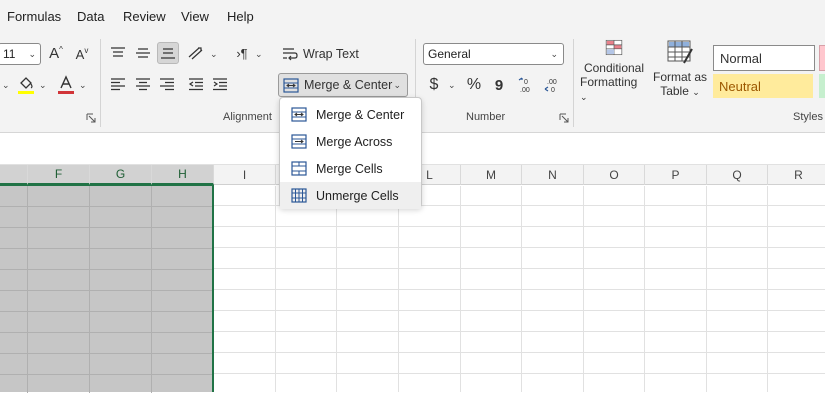 This screenshot has height=393, width=825. I want to click on wrap-text-label: Wrap Text, so click(331, 54).